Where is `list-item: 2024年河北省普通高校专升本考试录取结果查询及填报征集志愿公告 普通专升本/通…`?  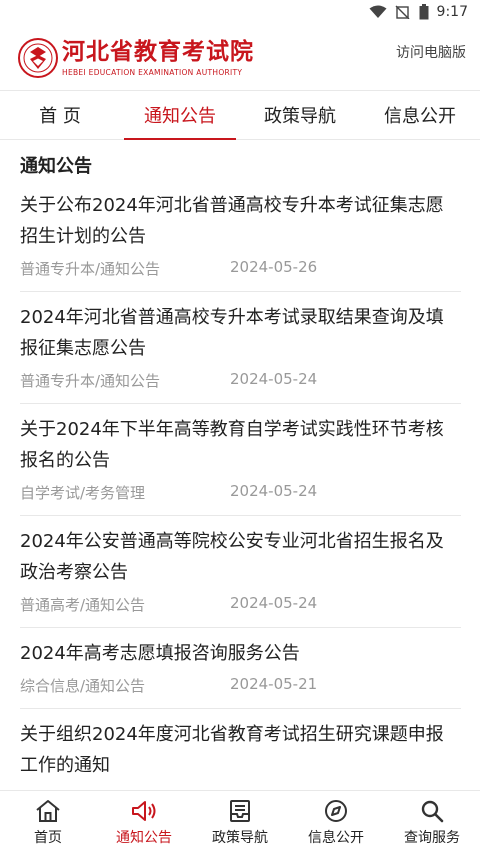 list-item: 2024年河北省普通高校专升本考试录取结果查询及填报征集志愿公告 普通专升本/通… is located at coordinates (240, 348).